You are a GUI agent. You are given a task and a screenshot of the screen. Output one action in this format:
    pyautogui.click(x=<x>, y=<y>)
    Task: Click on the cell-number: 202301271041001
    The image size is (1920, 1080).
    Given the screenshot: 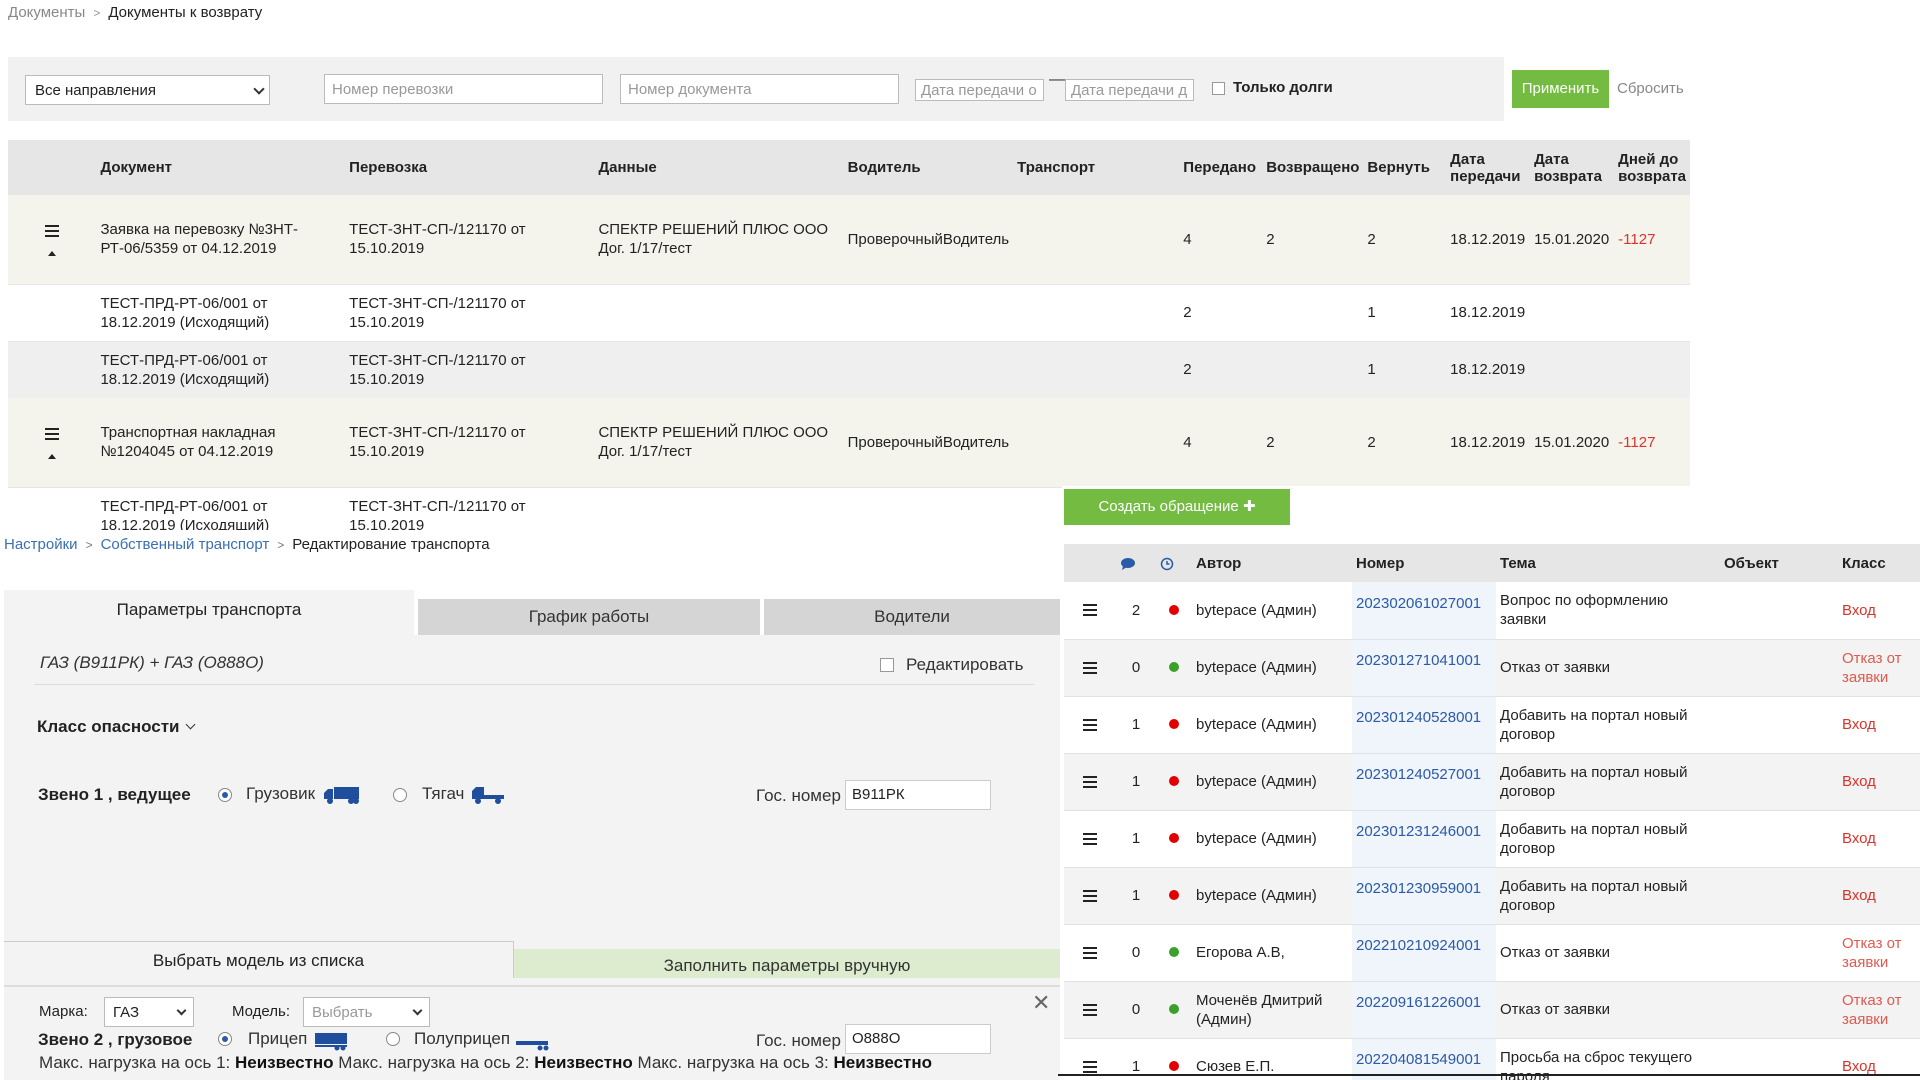 What is the action you would take?
    pyautogui.click(x=1424, y=668)
    